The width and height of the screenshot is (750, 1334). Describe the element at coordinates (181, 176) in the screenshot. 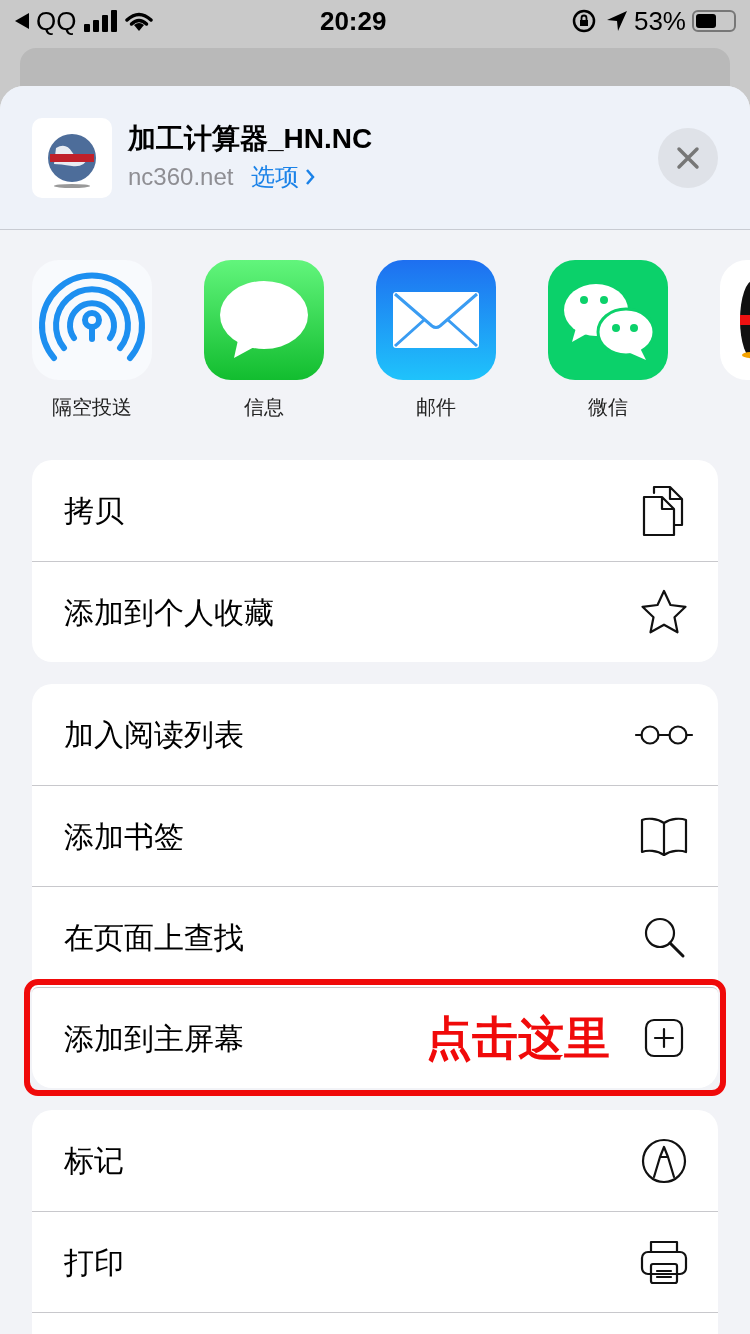

I see `site-domain: nc360.net` at that location.